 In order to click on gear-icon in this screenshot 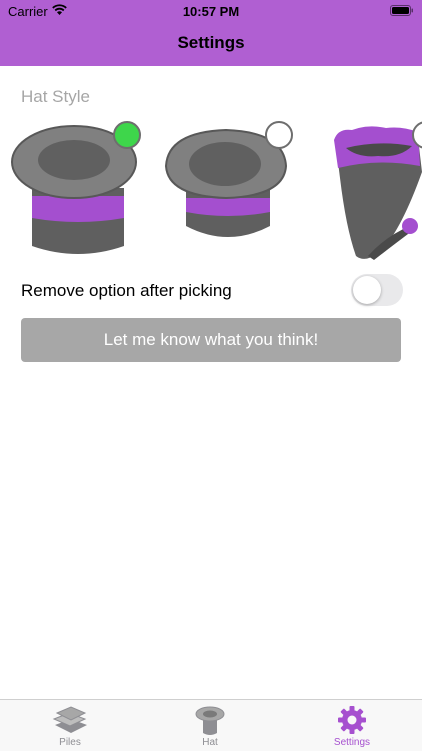, I will do `click(352, 720)`.